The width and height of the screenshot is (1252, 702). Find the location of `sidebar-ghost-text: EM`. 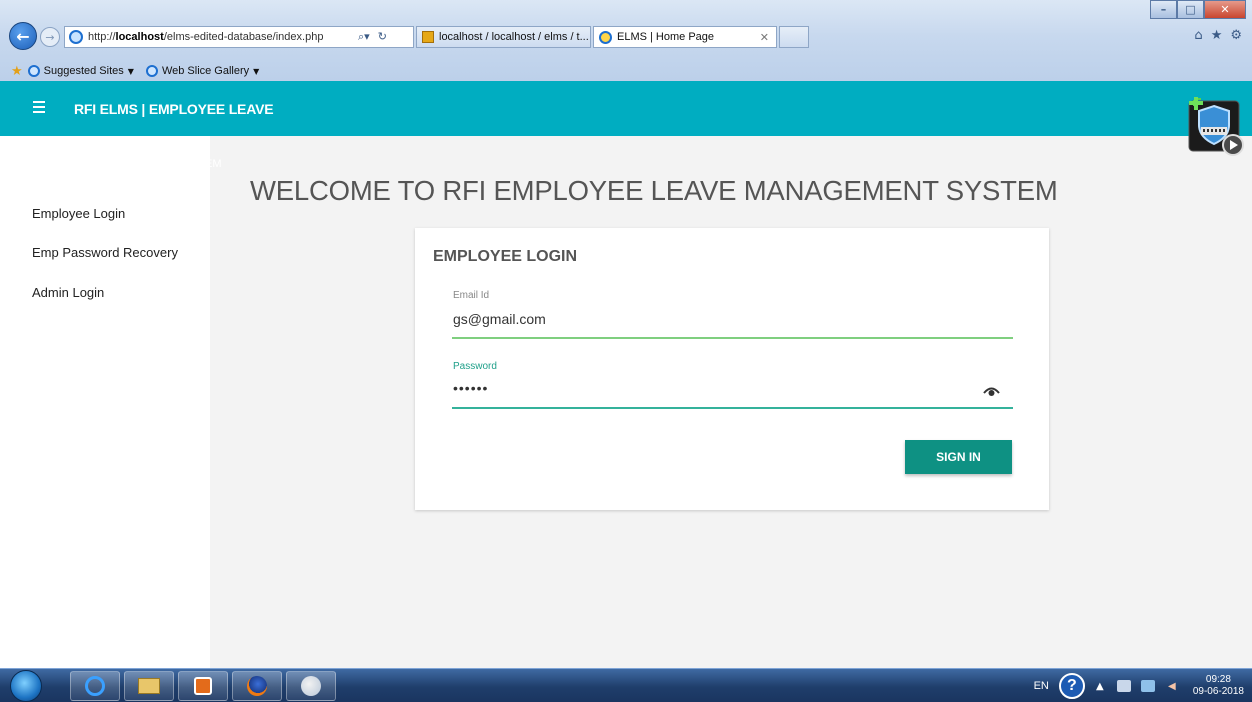

sidebar-ghost-text: EM is located at coordinates (213, 164).